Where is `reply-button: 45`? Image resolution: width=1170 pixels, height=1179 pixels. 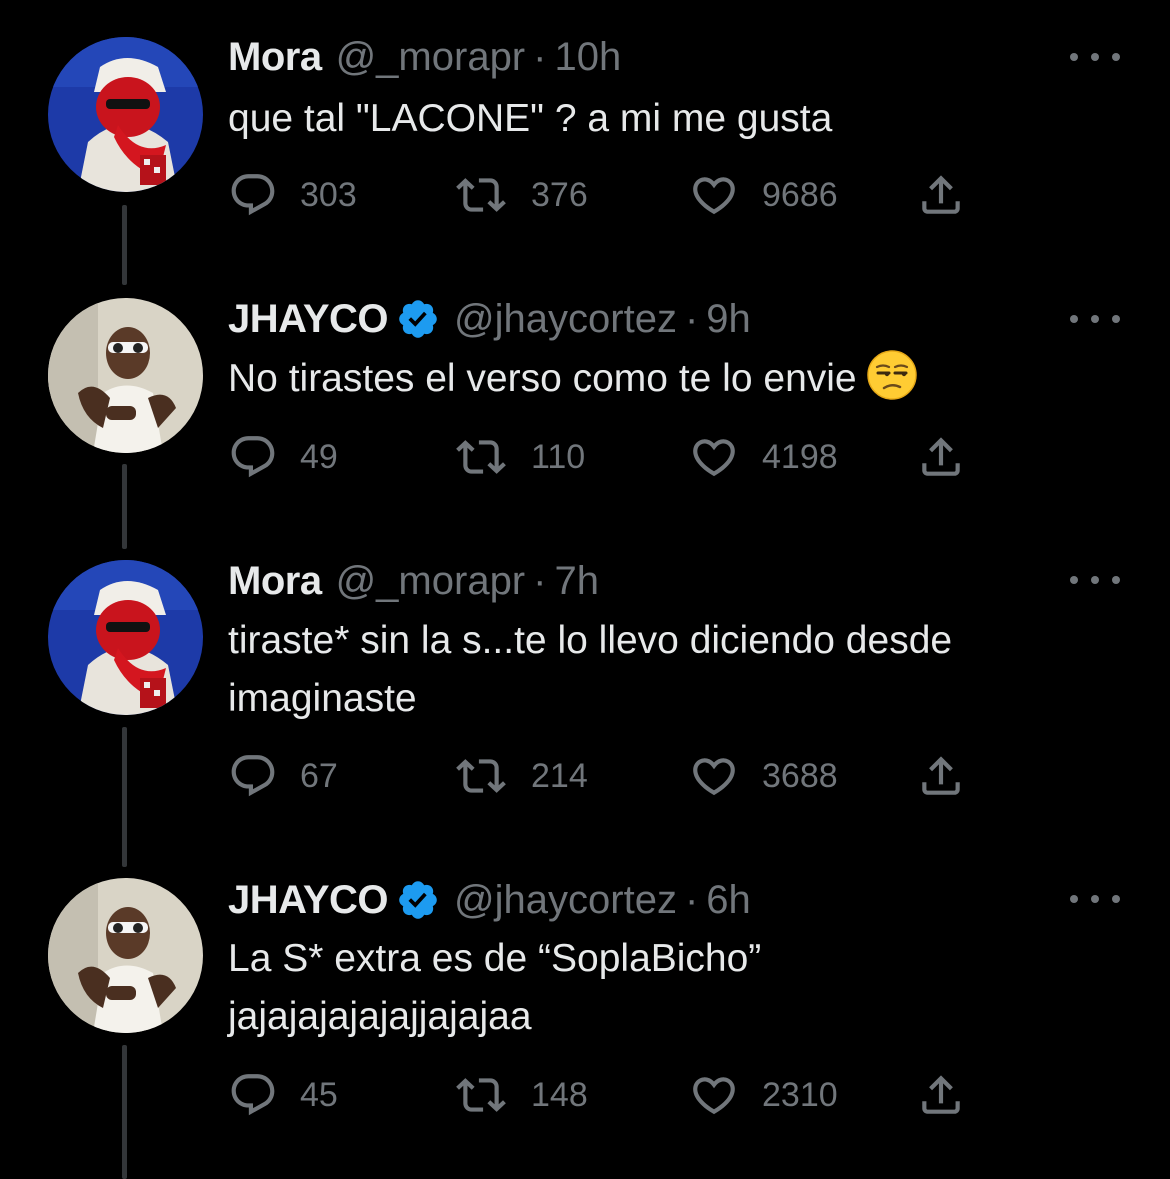 reply-button: 45 is located at coordinates (283, 1095).